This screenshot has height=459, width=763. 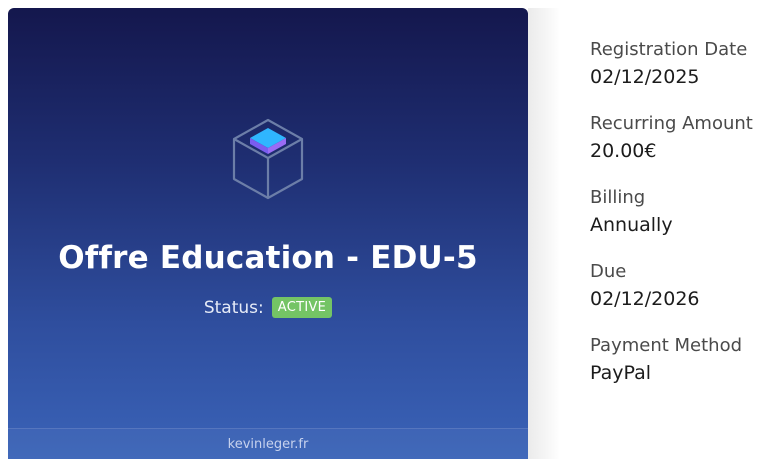 What do you see at coordinates (608, 271) in the screenshot?
I see `detail-label: Due` at bounding box center [608, 271].